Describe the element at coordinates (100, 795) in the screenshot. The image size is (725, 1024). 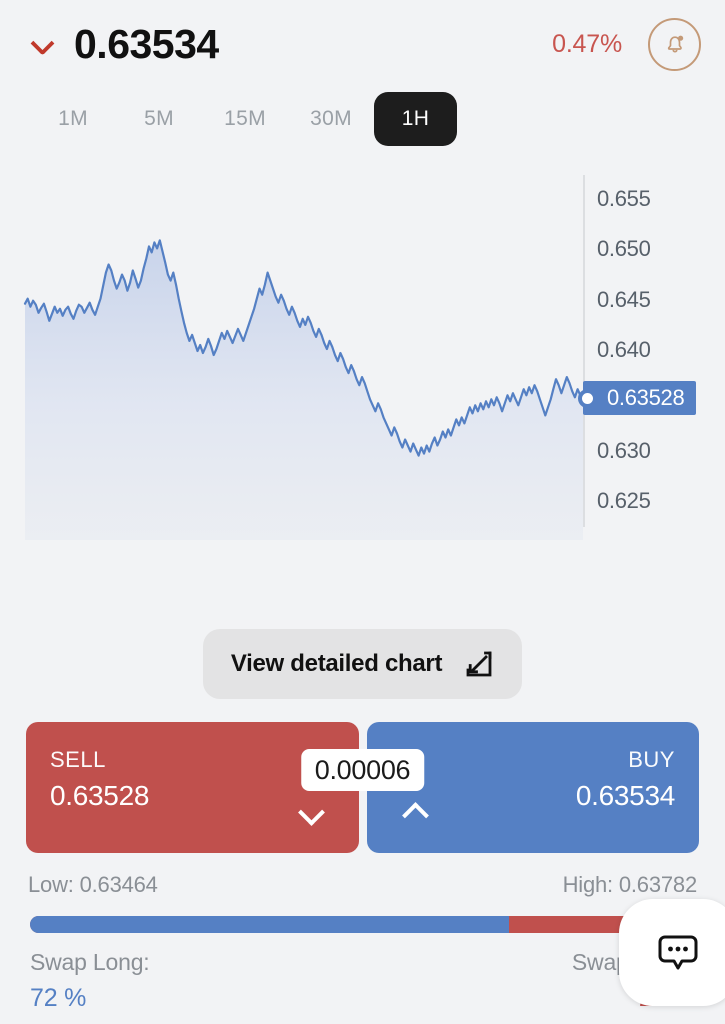
I see `sell-price: 0.63528` at that location.